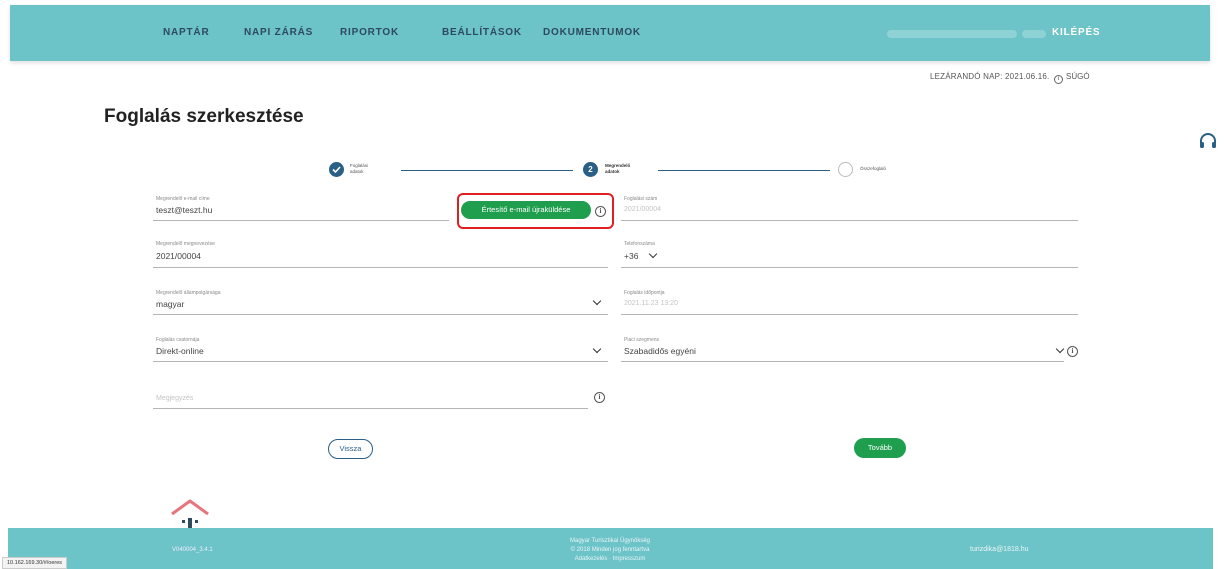  What do you see at coordinates (186, 32) in the screenshot?
I see `nav-calendar: NAPTÁR` at bounding box center [186, 32].